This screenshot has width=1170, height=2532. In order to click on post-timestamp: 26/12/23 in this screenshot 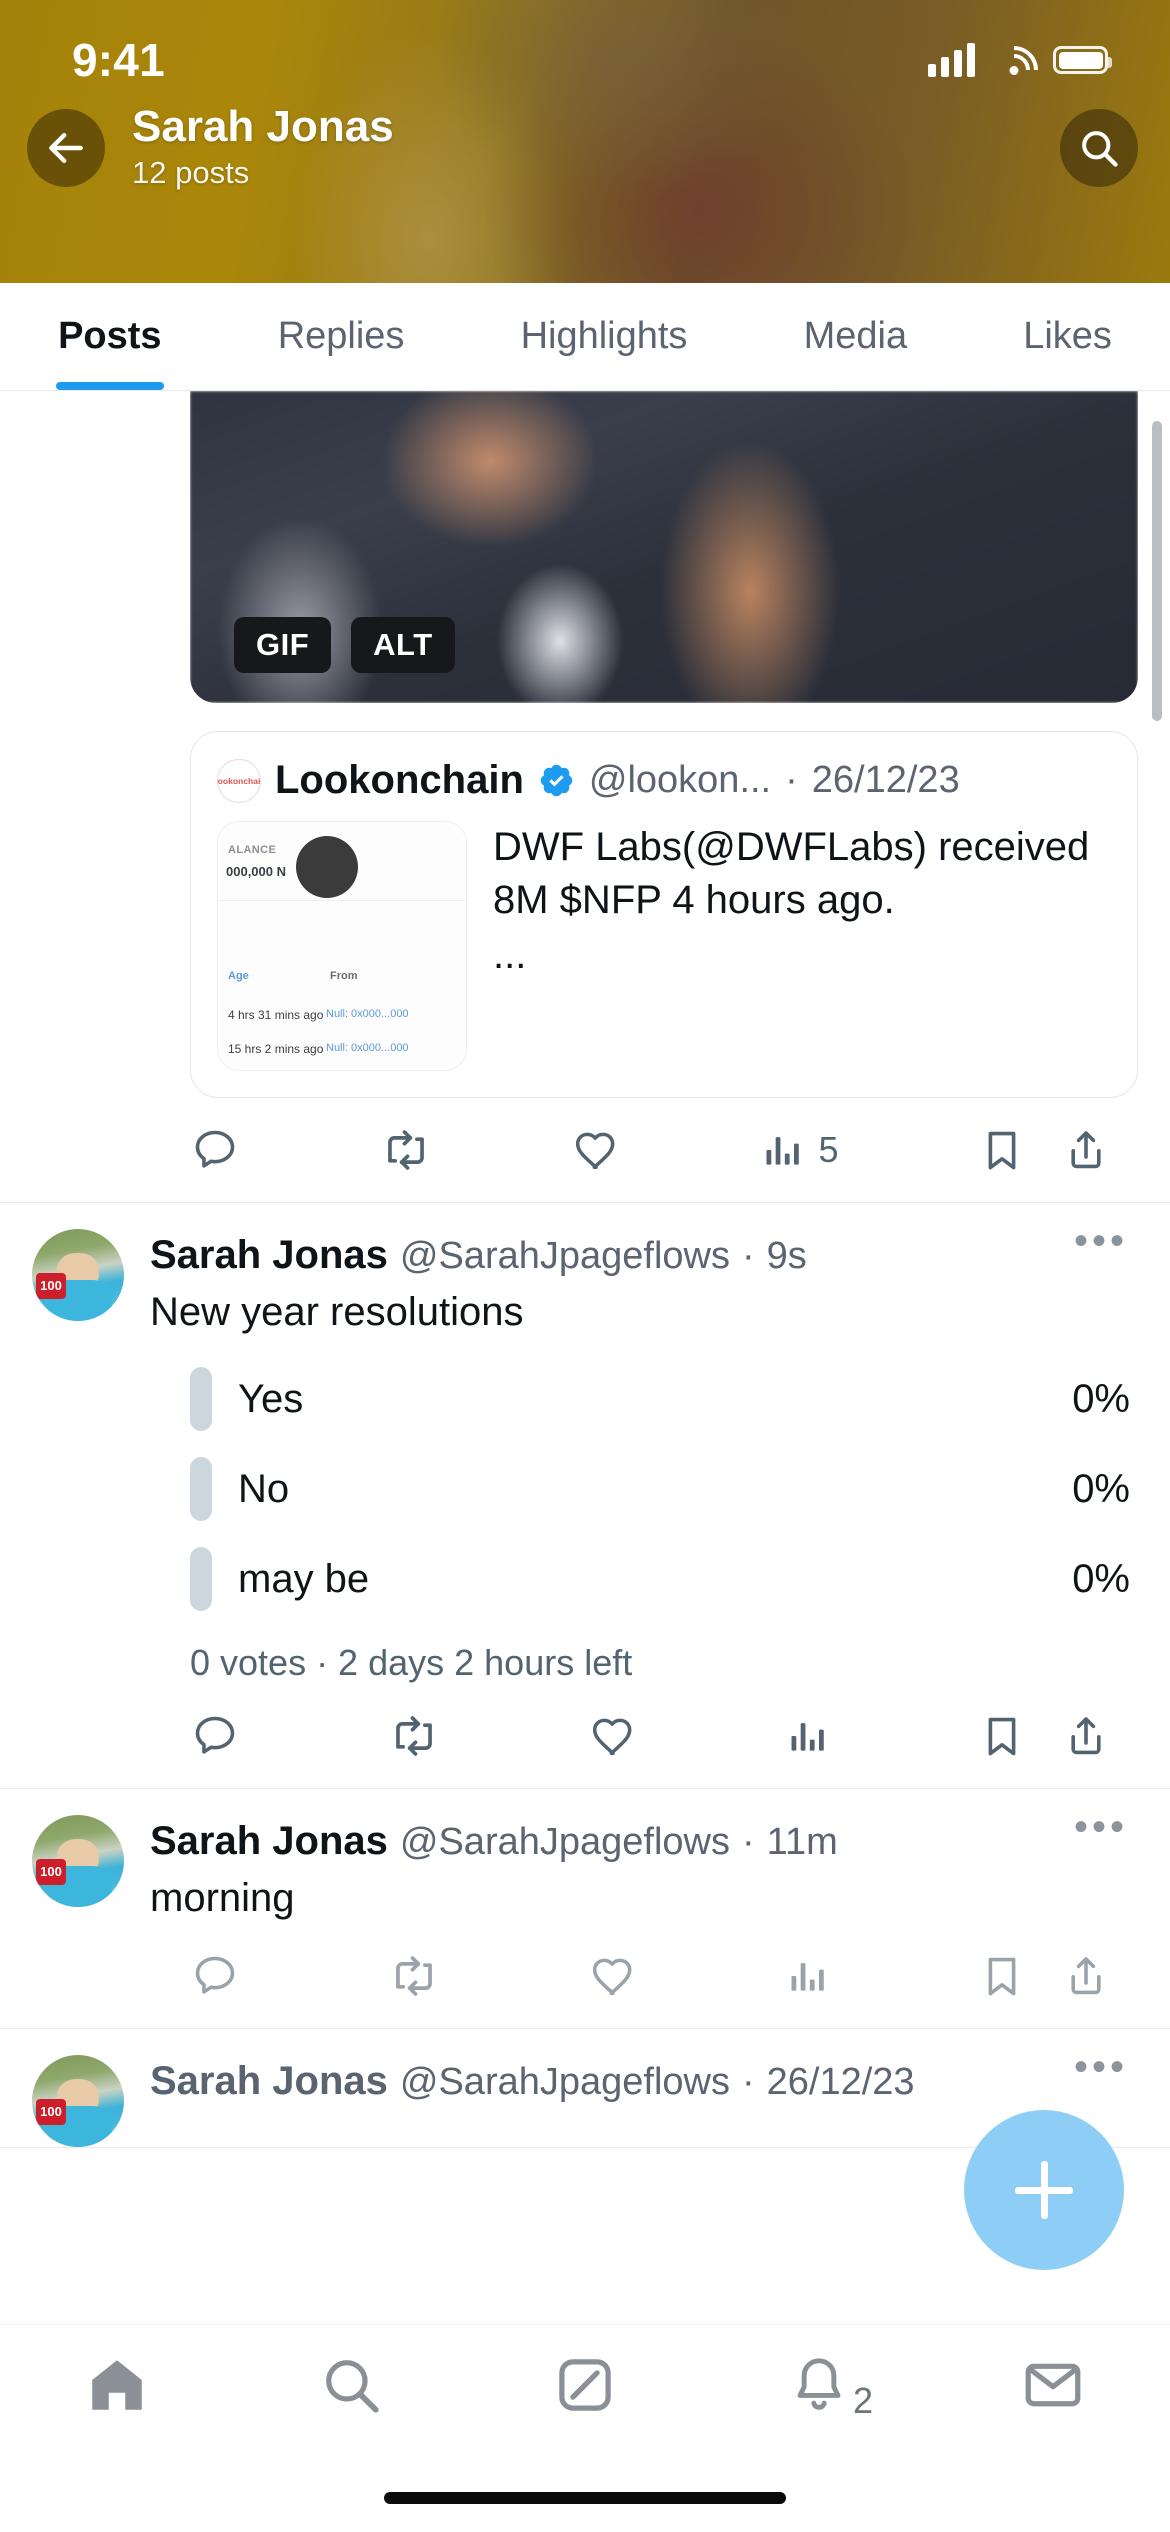, I will do `click(840, 2082)`.